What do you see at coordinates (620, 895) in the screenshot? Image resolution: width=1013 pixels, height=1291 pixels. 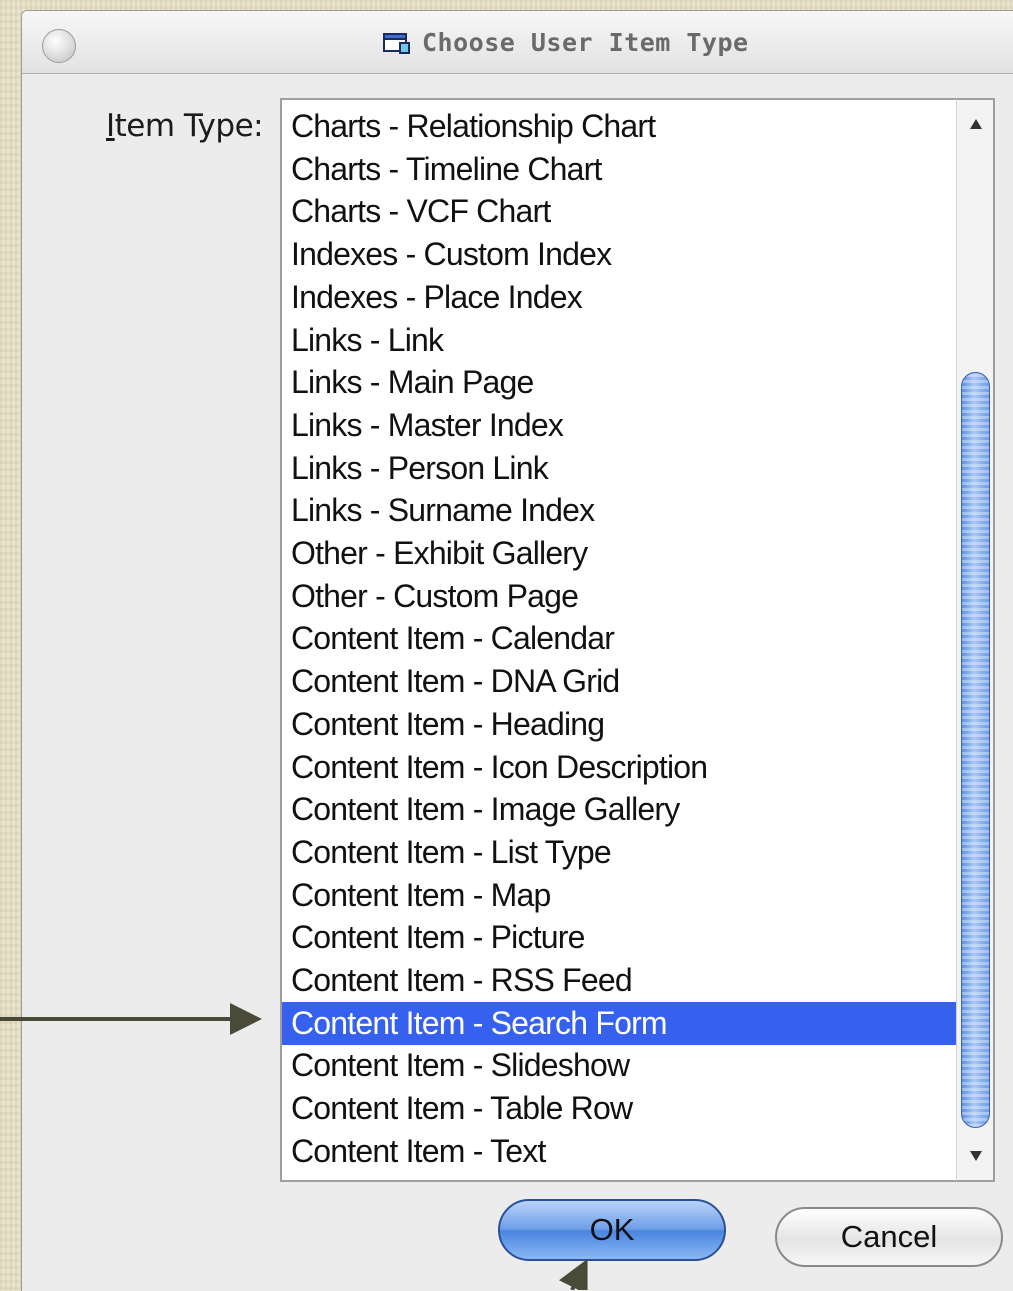 I see `list-item: Content Item - Map` at bounding box center [620, 895].